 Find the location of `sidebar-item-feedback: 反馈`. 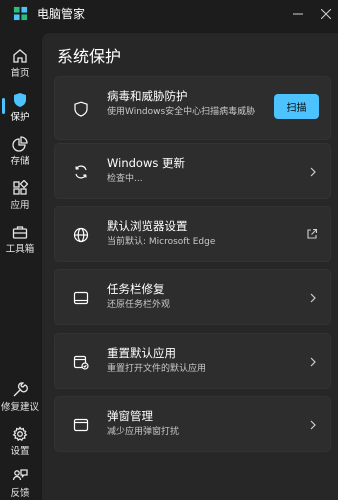

sidebar-item-feedback: 反馈 is located at coordinates (20, 481).